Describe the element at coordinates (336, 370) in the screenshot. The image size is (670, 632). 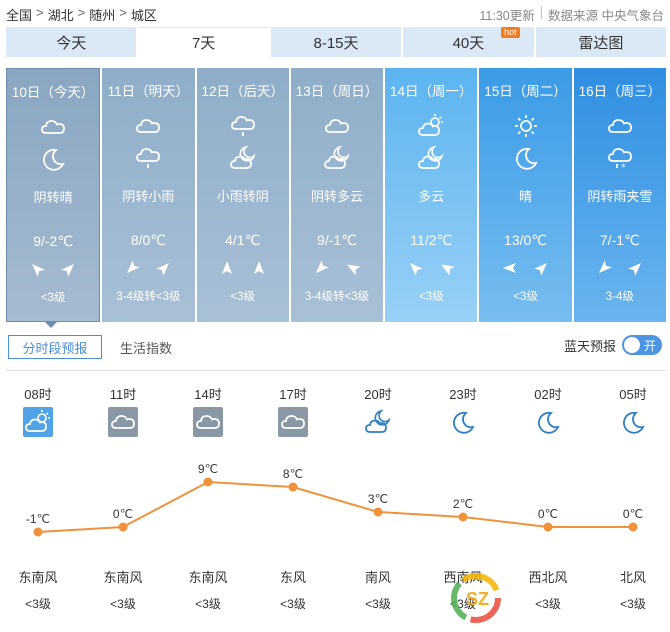
I see `divider-line` at that location.